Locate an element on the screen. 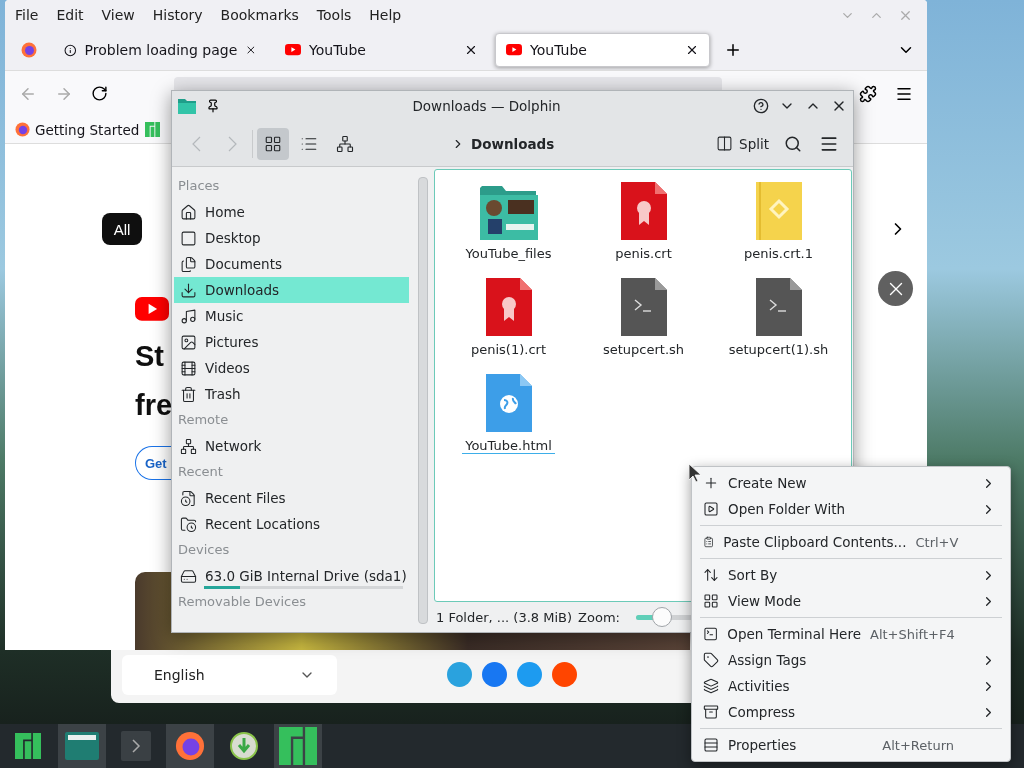 The image size is (1024, 768). language-select: English is located at coordinates (229, 675).